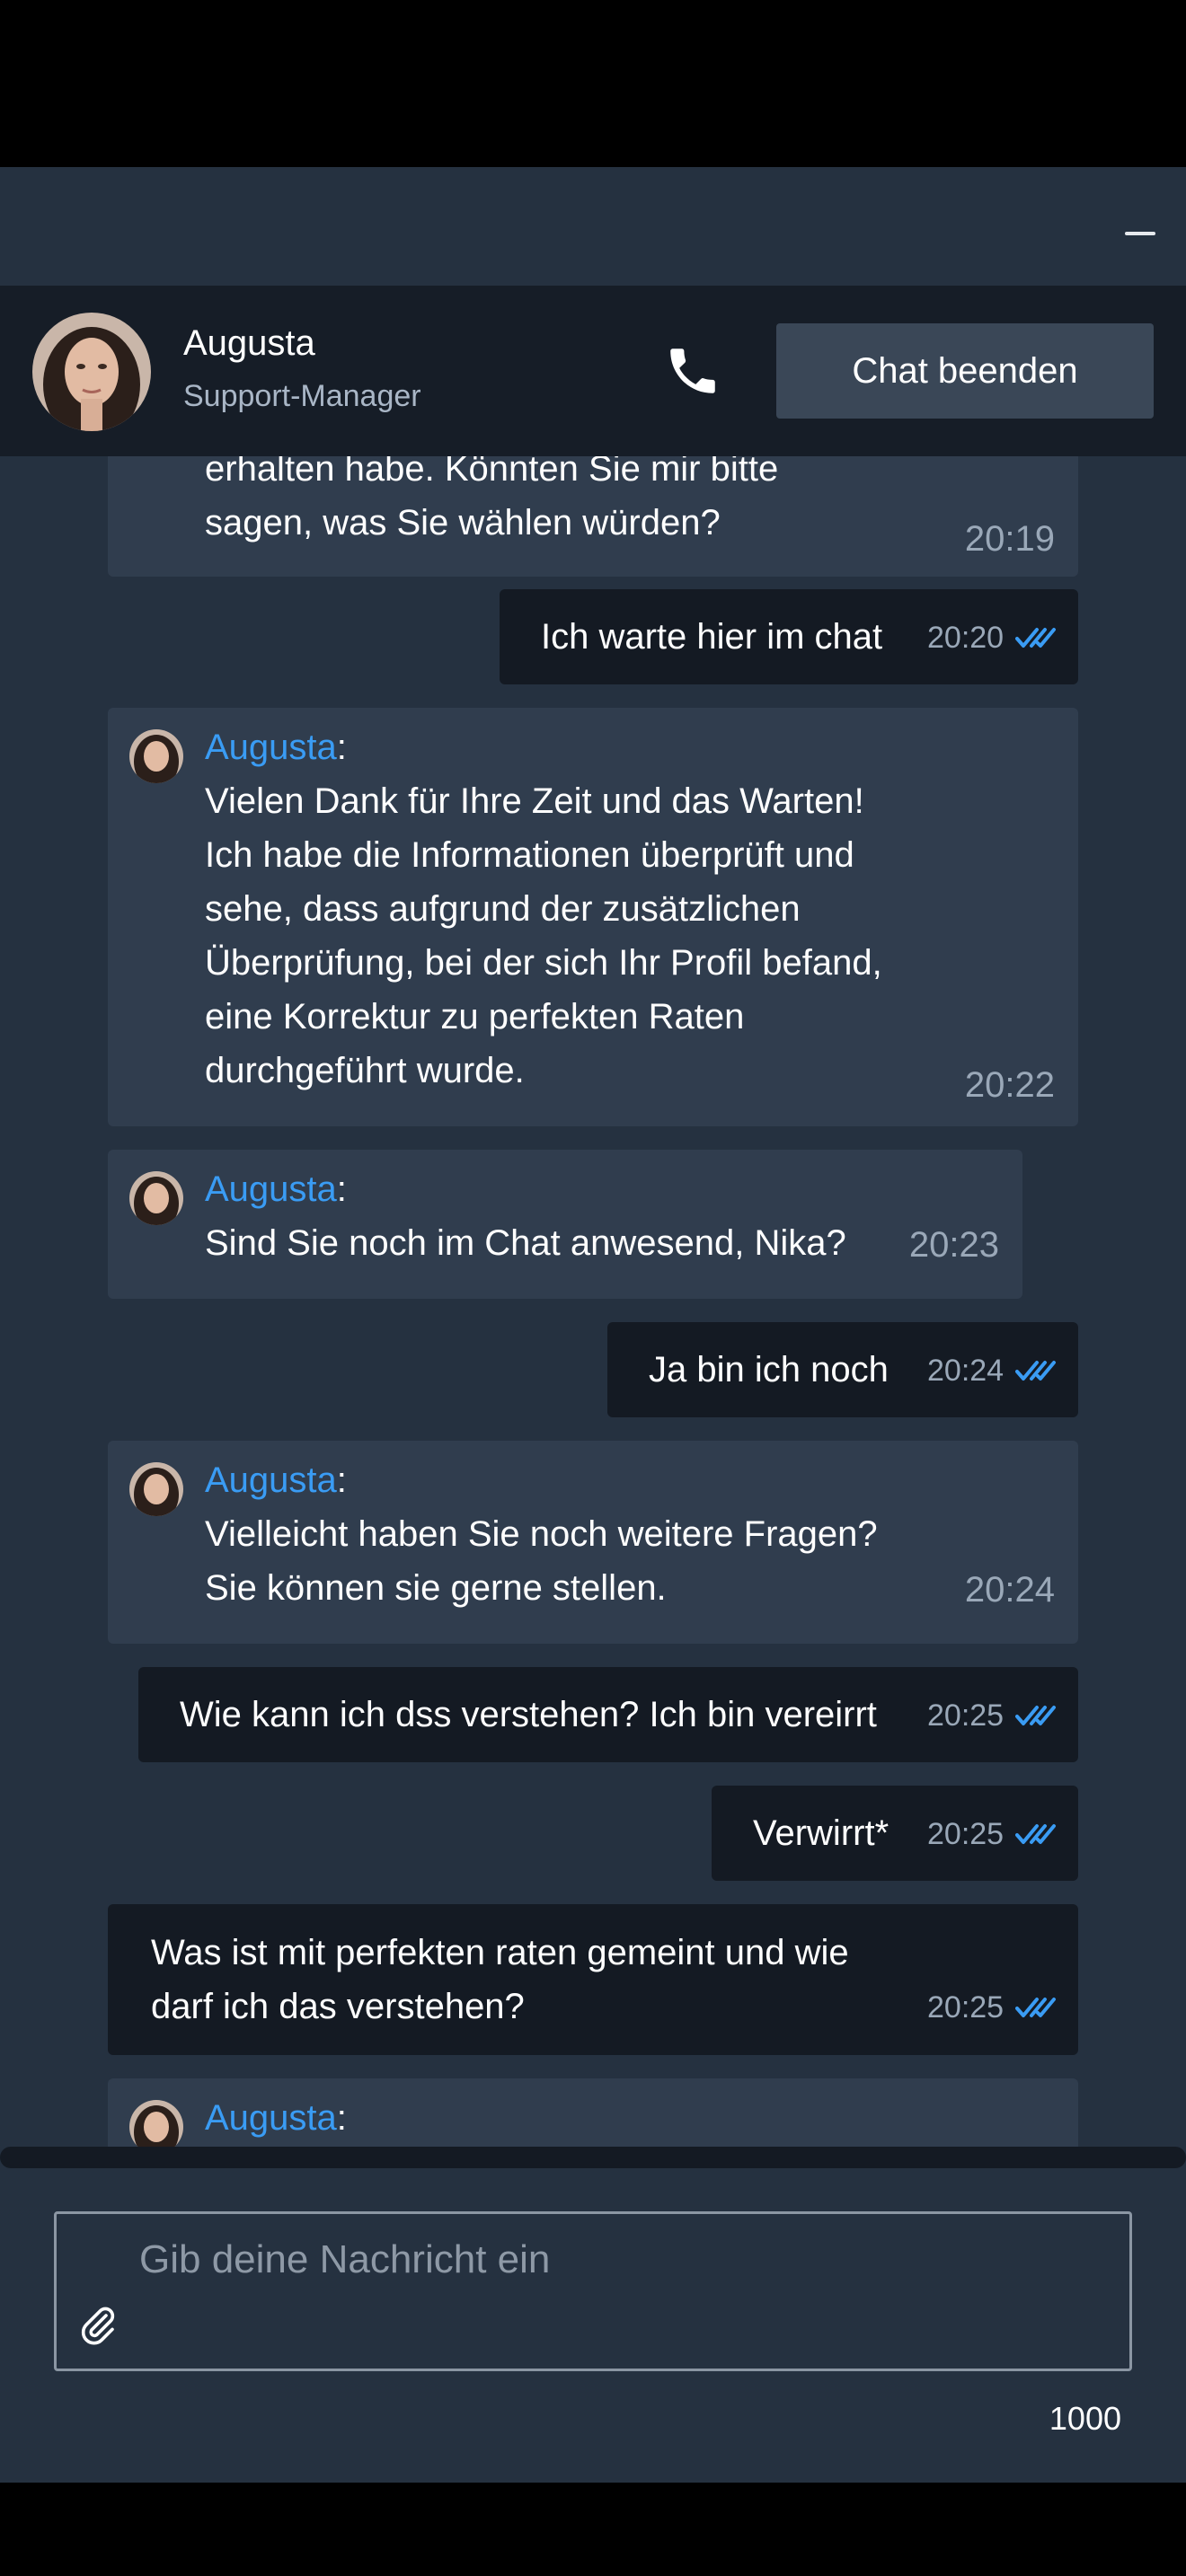 This screenshot has height=2576, width=1186. What do you see at coordinates (712, 637) in the screenshot?
I see `message-text: Ich warte hier im chat` at bounding box center [712, 637].